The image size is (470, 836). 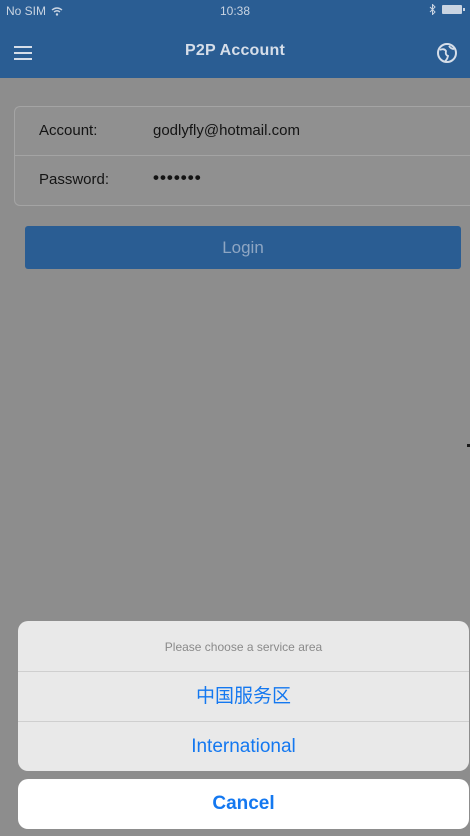 What do you see at coordinates (243, 804) in the screenshot?
I see `cancel-button: Cancel` at bounding box center [243, 804].